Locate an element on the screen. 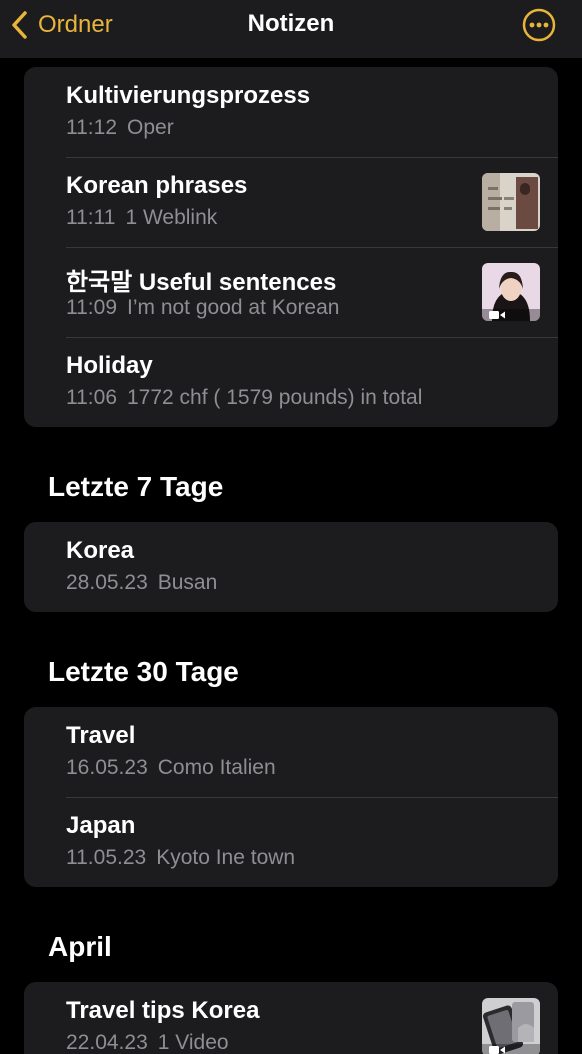  note-meta: 11:06 1772 chf ( 1579 pounds) in total is located at coordinates (244, 398).